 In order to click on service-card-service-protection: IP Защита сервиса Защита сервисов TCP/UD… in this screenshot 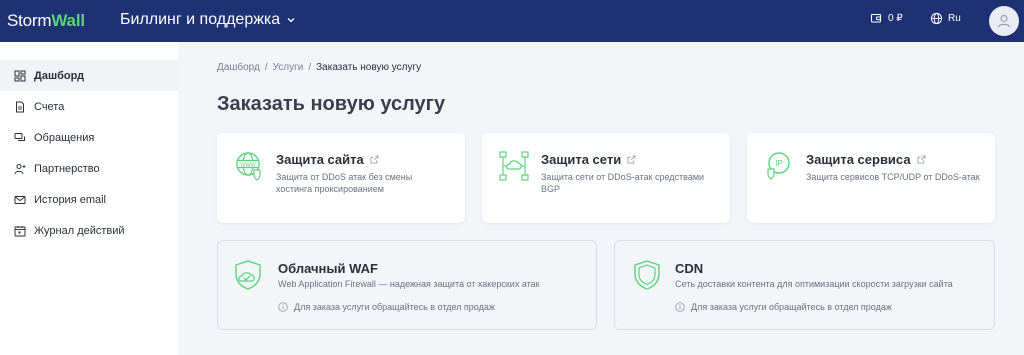, I will do `click(871, 178)`.